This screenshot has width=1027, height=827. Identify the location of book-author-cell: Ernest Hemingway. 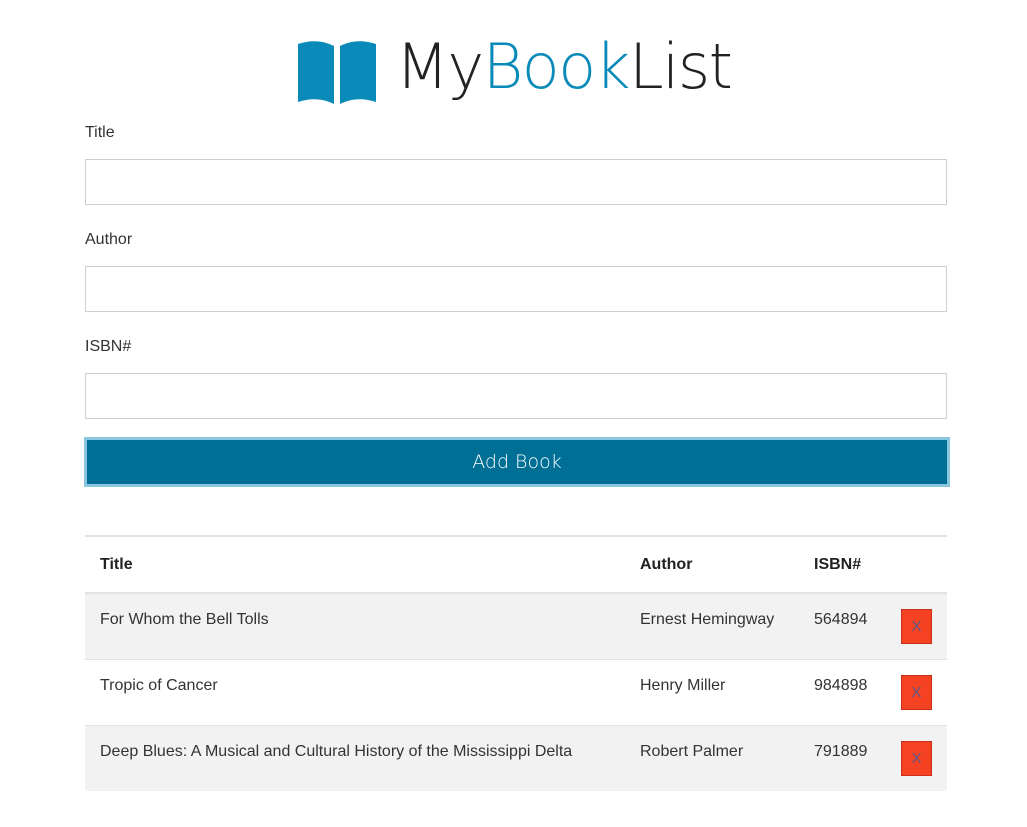
(712, 626).